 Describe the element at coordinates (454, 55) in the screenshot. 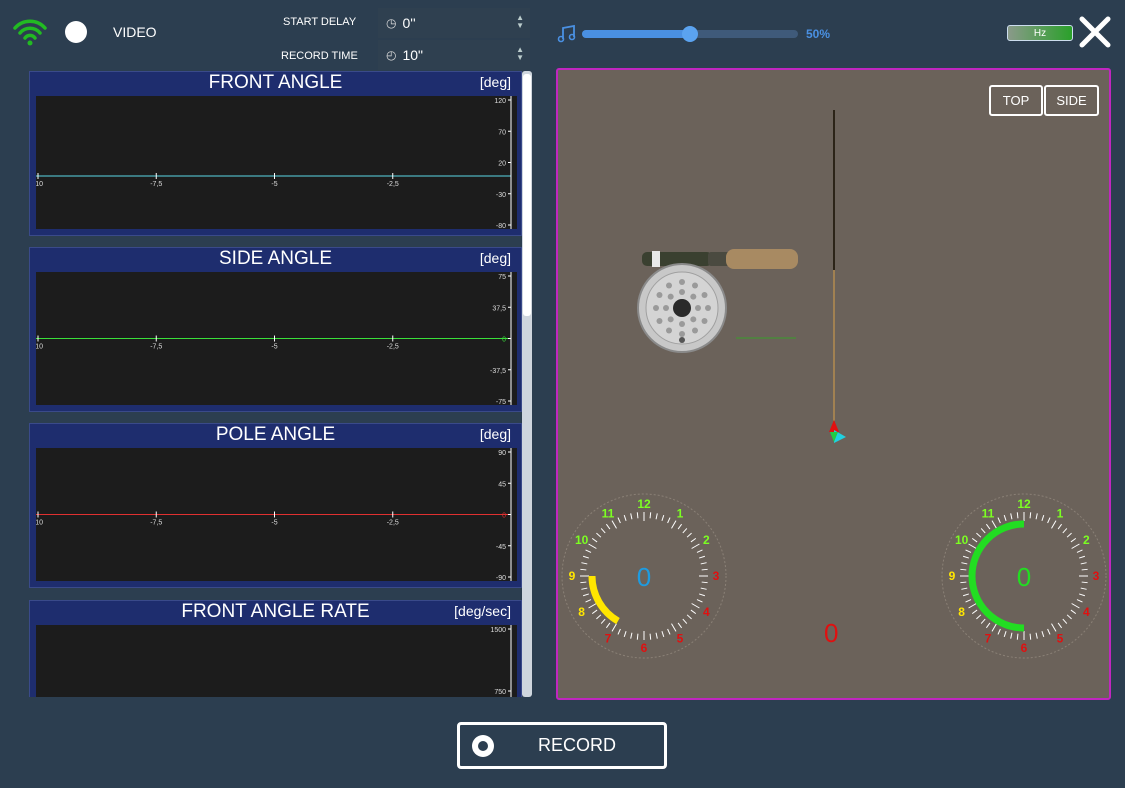

I see `record-time-select: ◴ 10" ▲ ▼` at that location.